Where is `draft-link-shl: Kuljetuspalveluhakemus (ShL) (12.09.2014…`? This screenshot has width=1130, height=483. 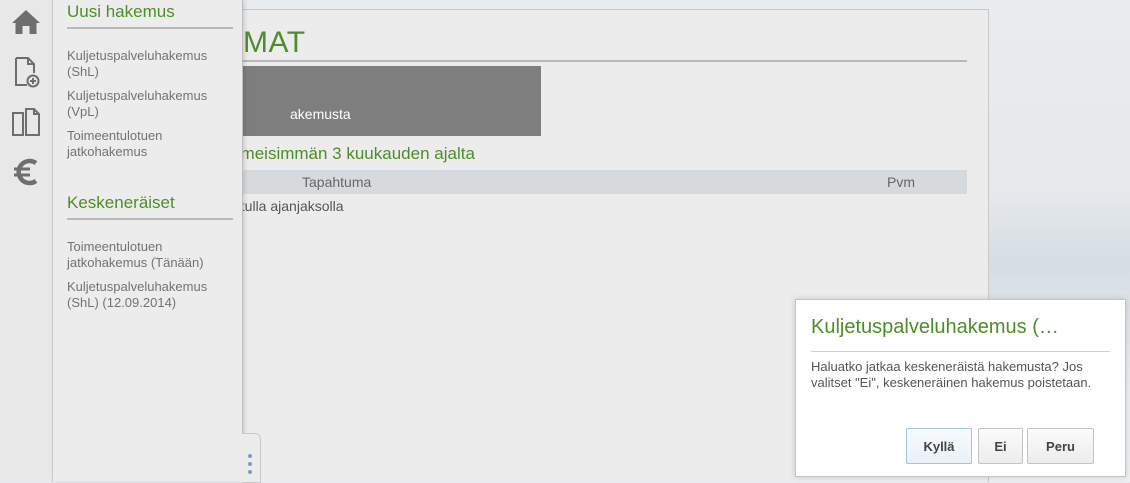 draft-link-shl: Kuljetuspalveluhakemus (ShL) (12.09.2014… is located at coordinates (151, 295).